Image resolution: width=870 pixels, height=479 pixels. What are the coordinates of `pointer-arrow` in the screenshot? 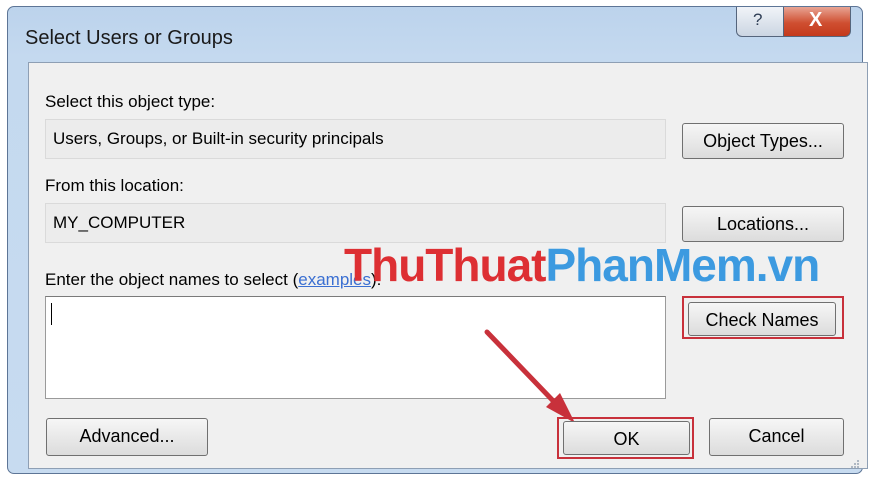 It's located at (529, 376).